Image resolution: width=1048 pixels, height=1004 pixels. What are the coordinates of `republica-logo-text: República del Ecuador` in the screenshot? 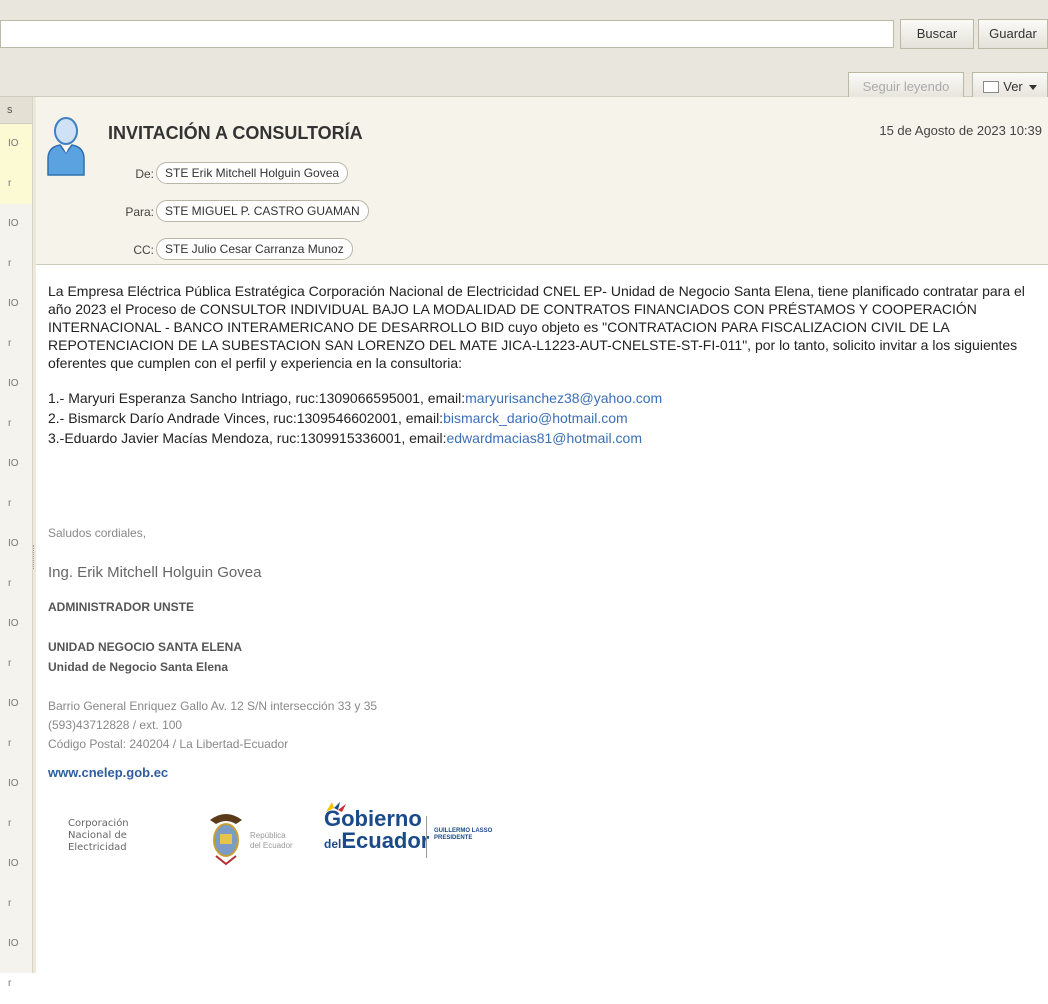 It's located at (271, 841).